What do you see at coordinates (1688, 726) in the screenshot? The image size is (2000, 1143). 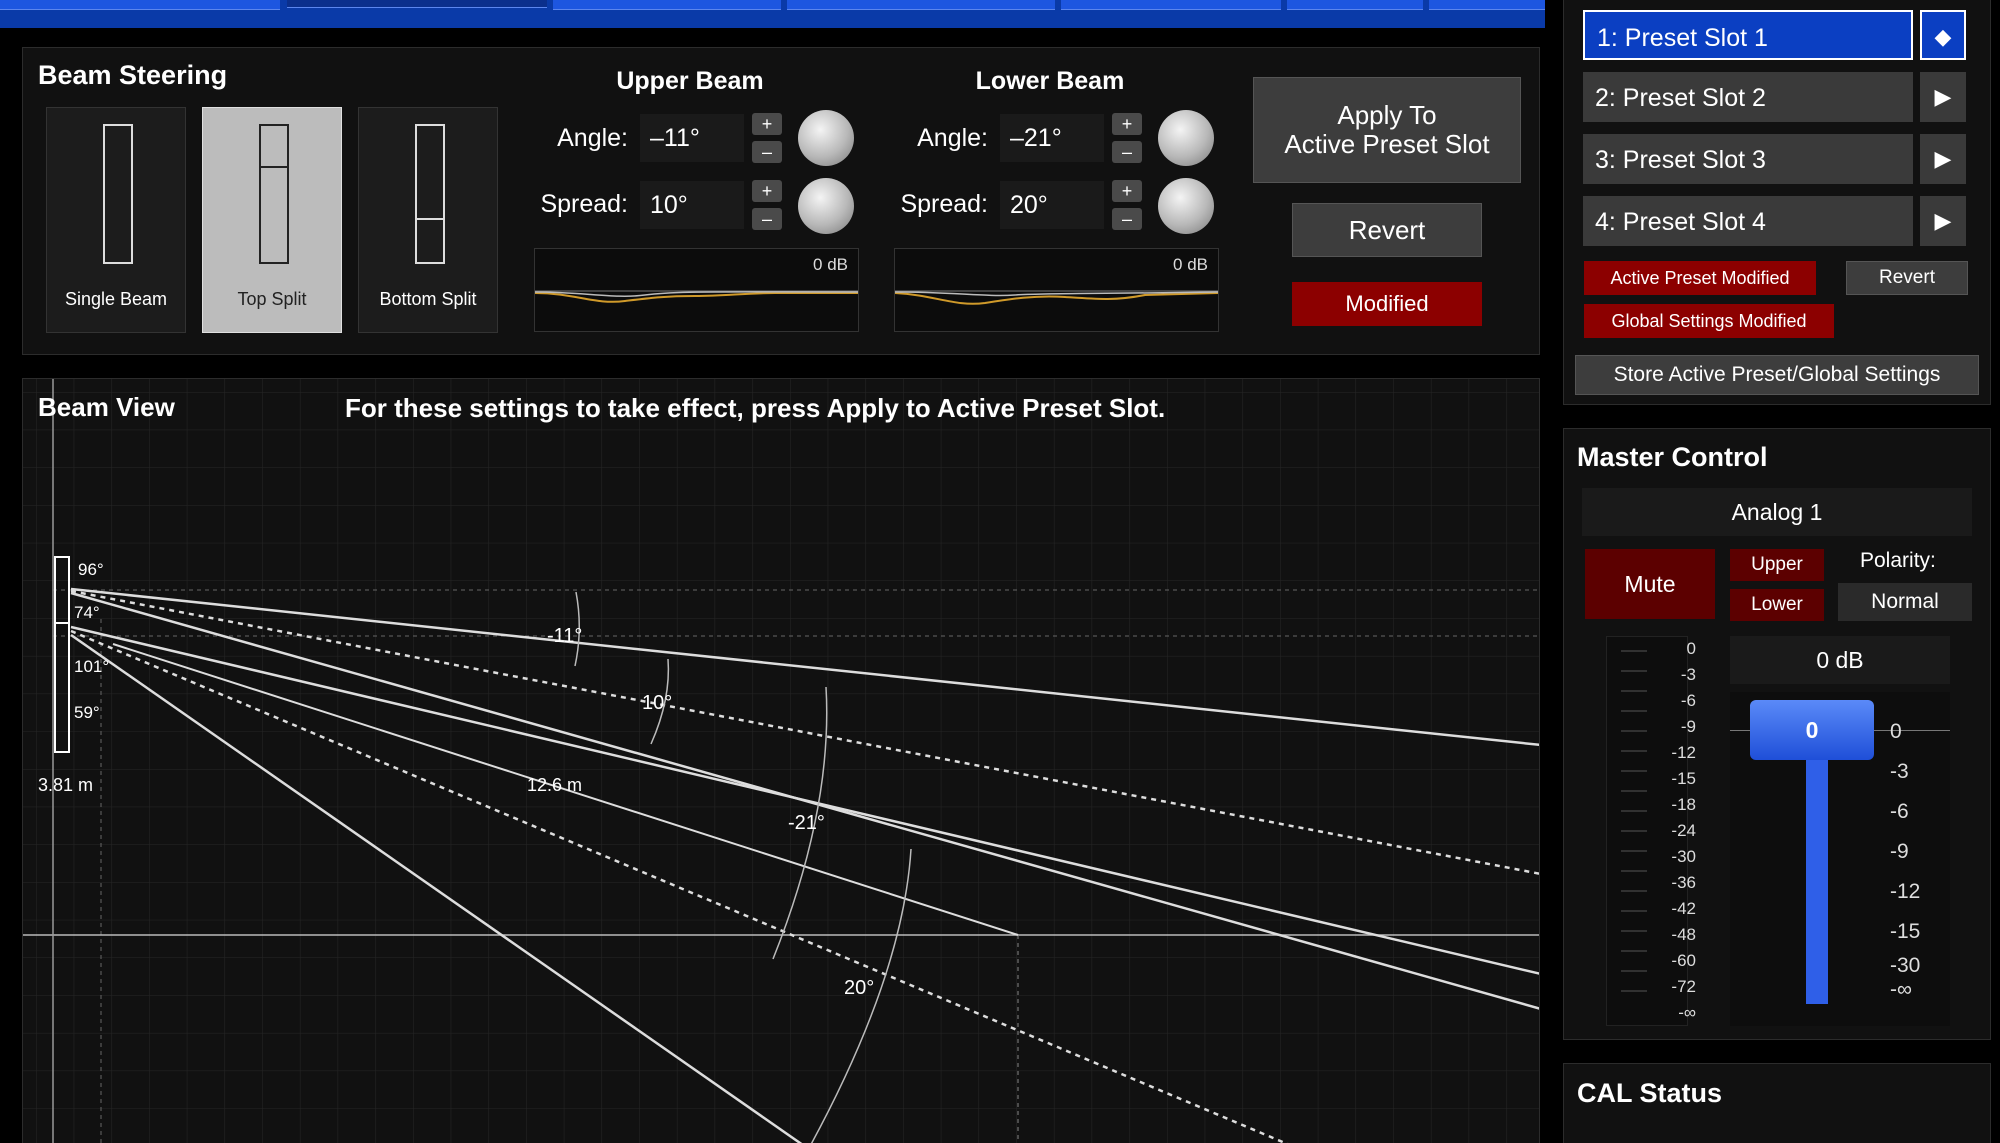 I see `meter-scale-3: -9` at bounding box center [1688, 726].